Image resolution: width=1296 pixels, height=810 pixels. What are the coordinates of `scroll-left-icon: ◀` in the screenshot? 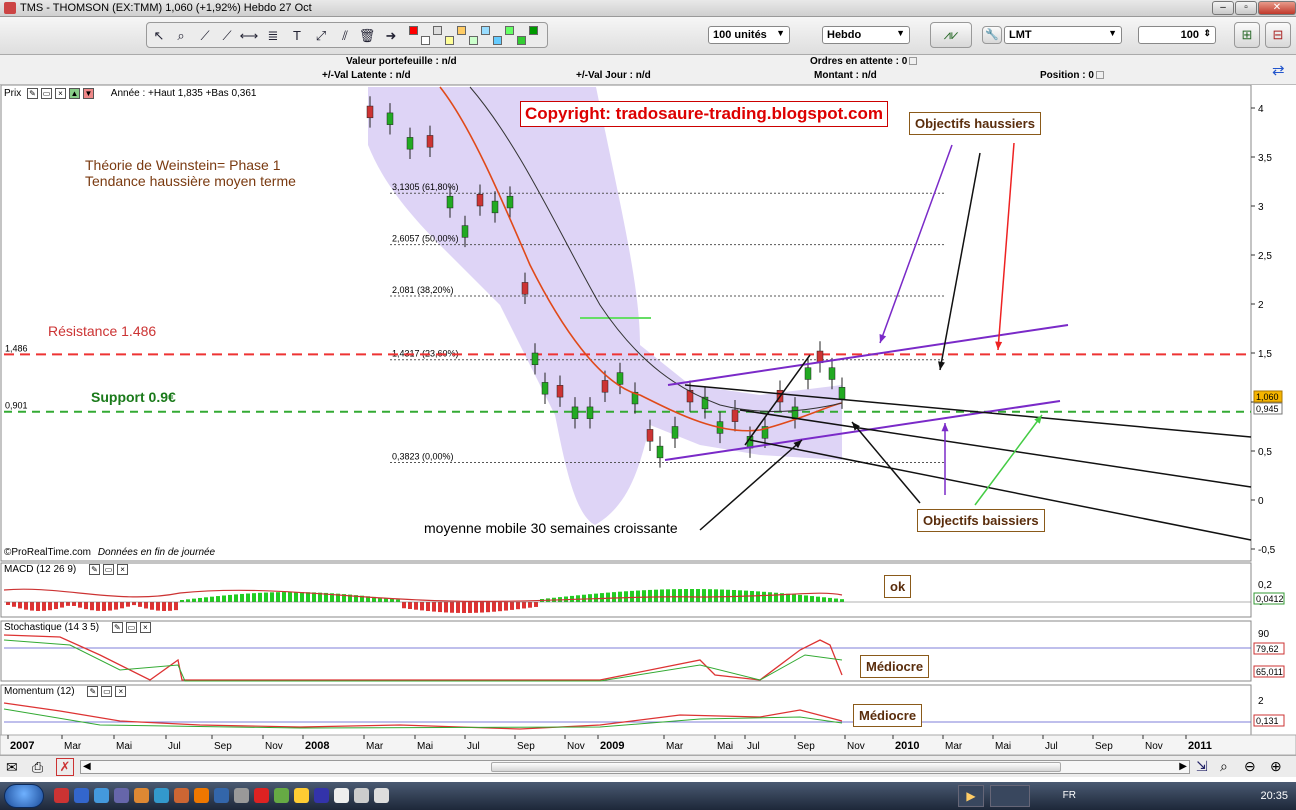 It's located at (87, 766).